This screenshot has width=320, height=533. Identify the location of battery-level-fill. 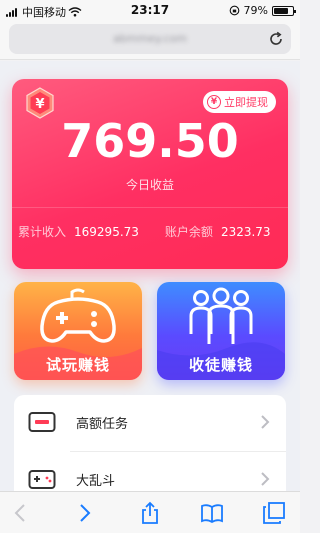
(281, 10).